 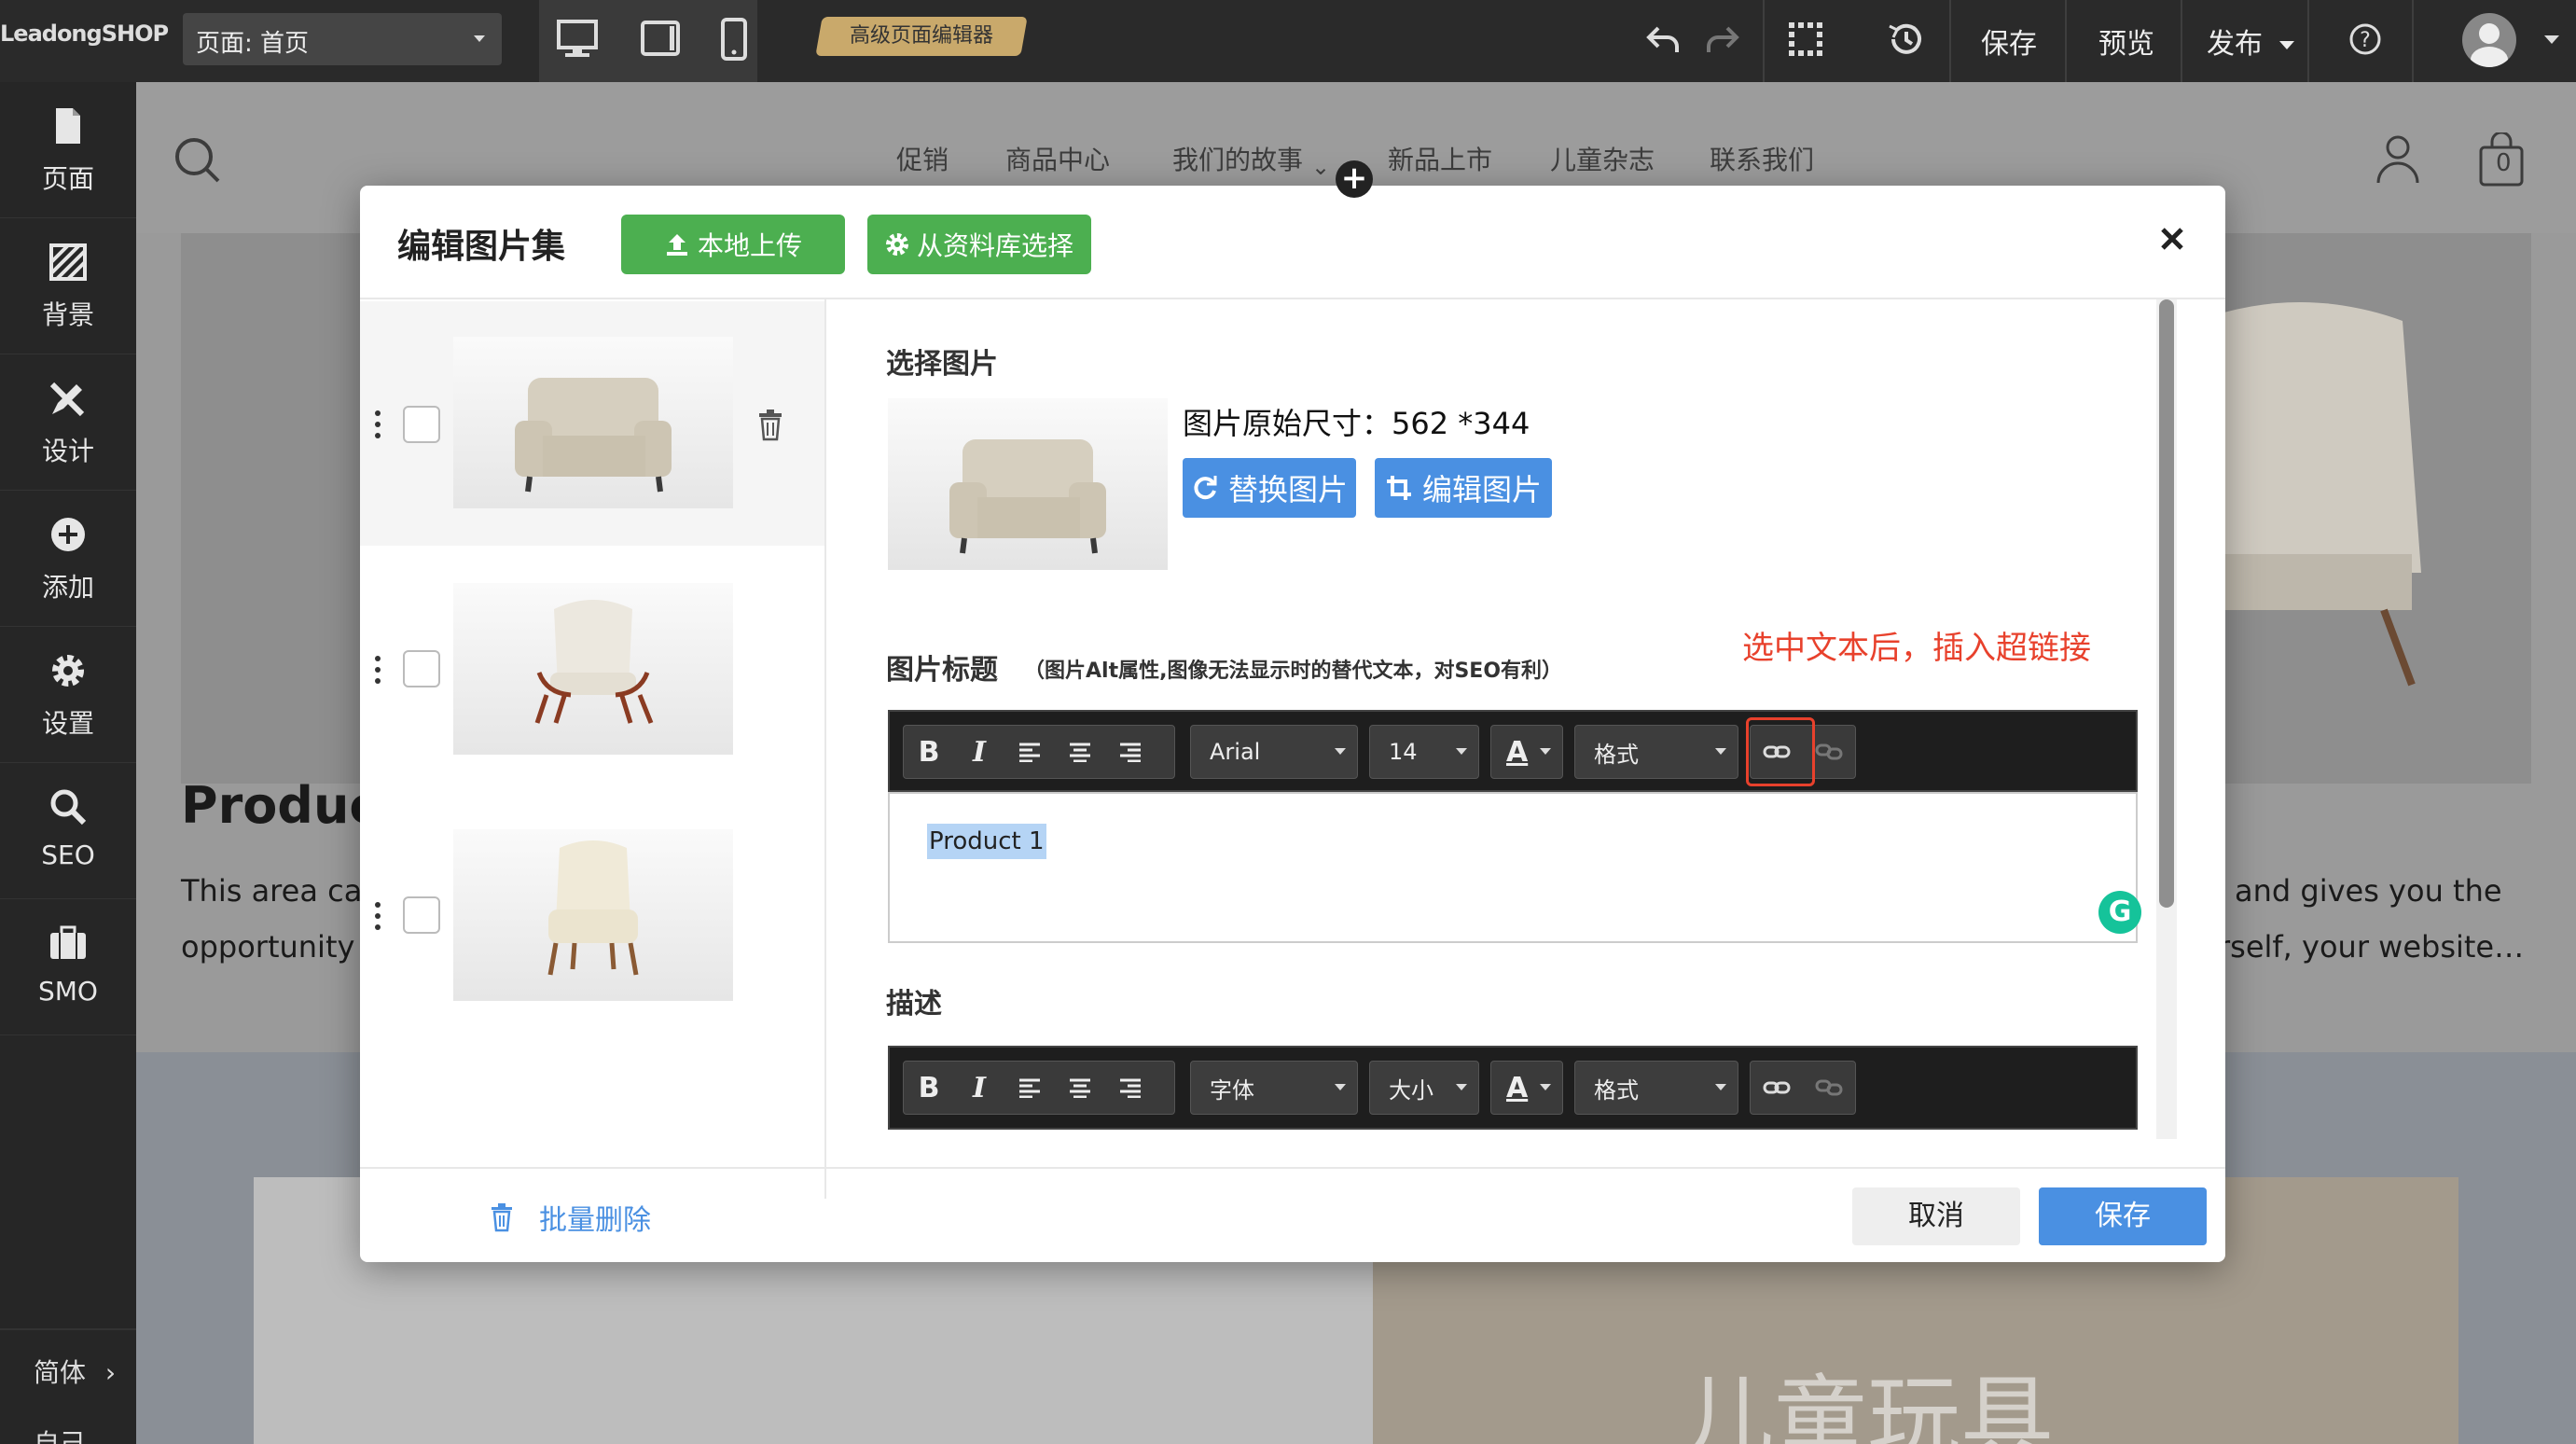 What do you see at coordinates (577, 39) in the screenshot?
I see `desktop-icon` at bounding box center [577, 39].